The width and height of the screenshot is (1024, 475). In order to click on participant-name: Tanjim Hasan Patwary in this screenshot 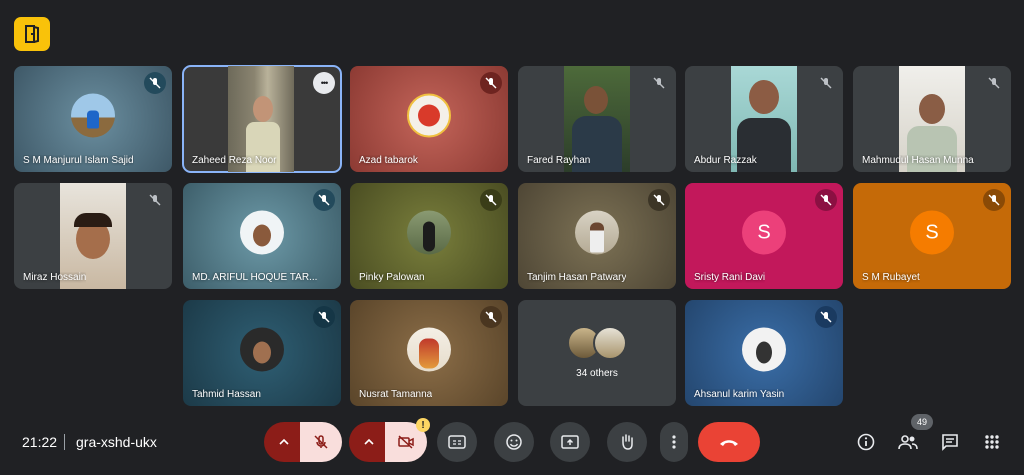, I will do `click(577, 277)`.